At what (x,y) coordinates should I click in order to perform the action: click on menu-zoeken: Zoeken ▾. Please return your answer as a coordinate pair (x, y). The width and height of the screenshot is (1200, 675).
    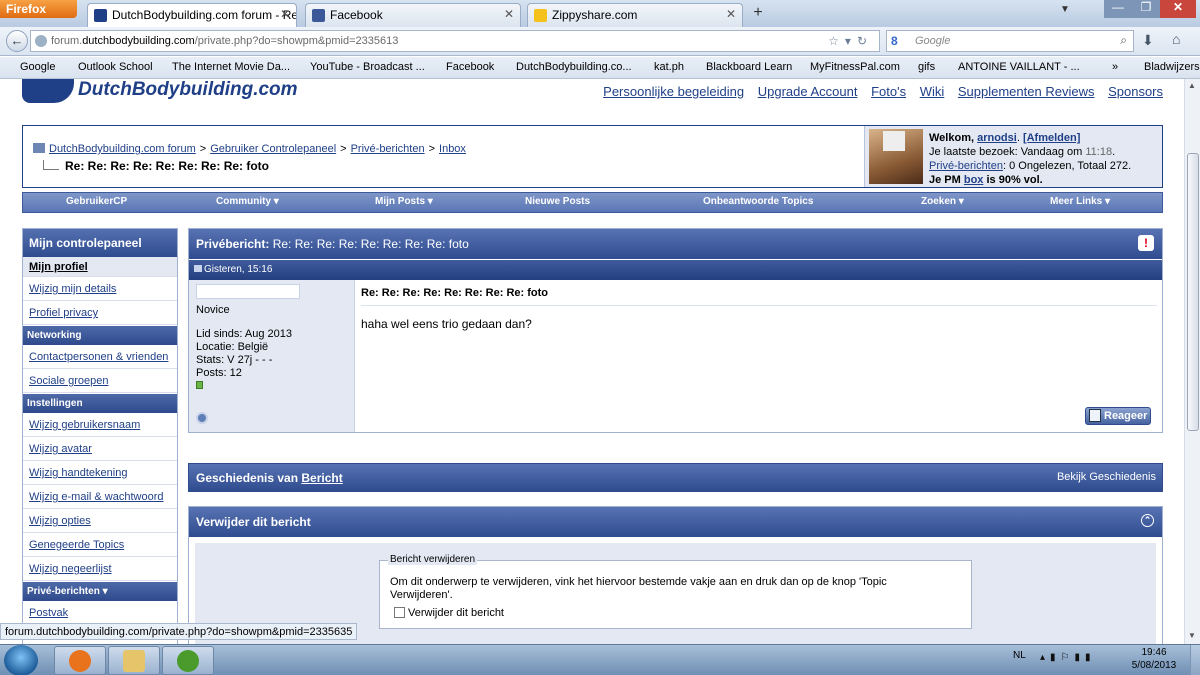
    Looking at the image, I should click on (942, 201).